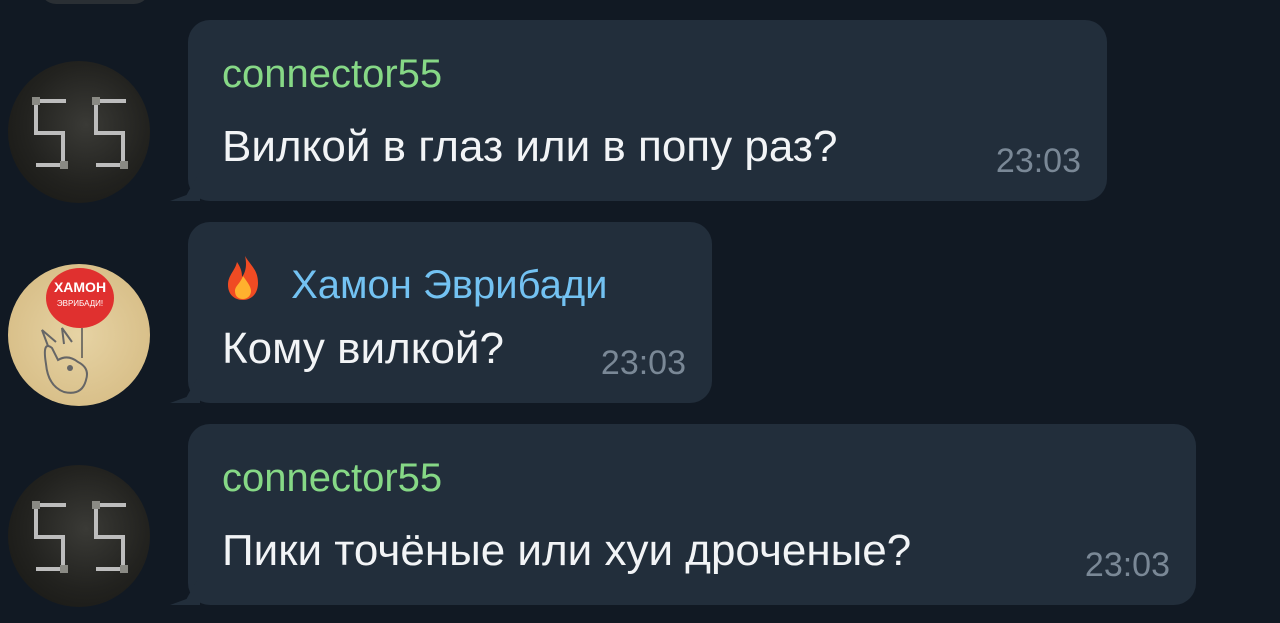 The width and height of the screenshot is (1280, 623). Describe the element at coordinates (449, 285) in the screenshot. I see `sender-name: Хамон Эврибади` at that location.